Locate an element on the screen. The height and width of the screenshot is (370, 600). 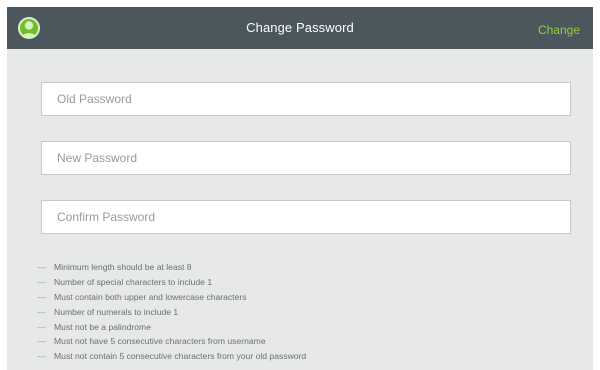
rule-text: Minimum length should be at least 8 is located at coordinates (123, 267).